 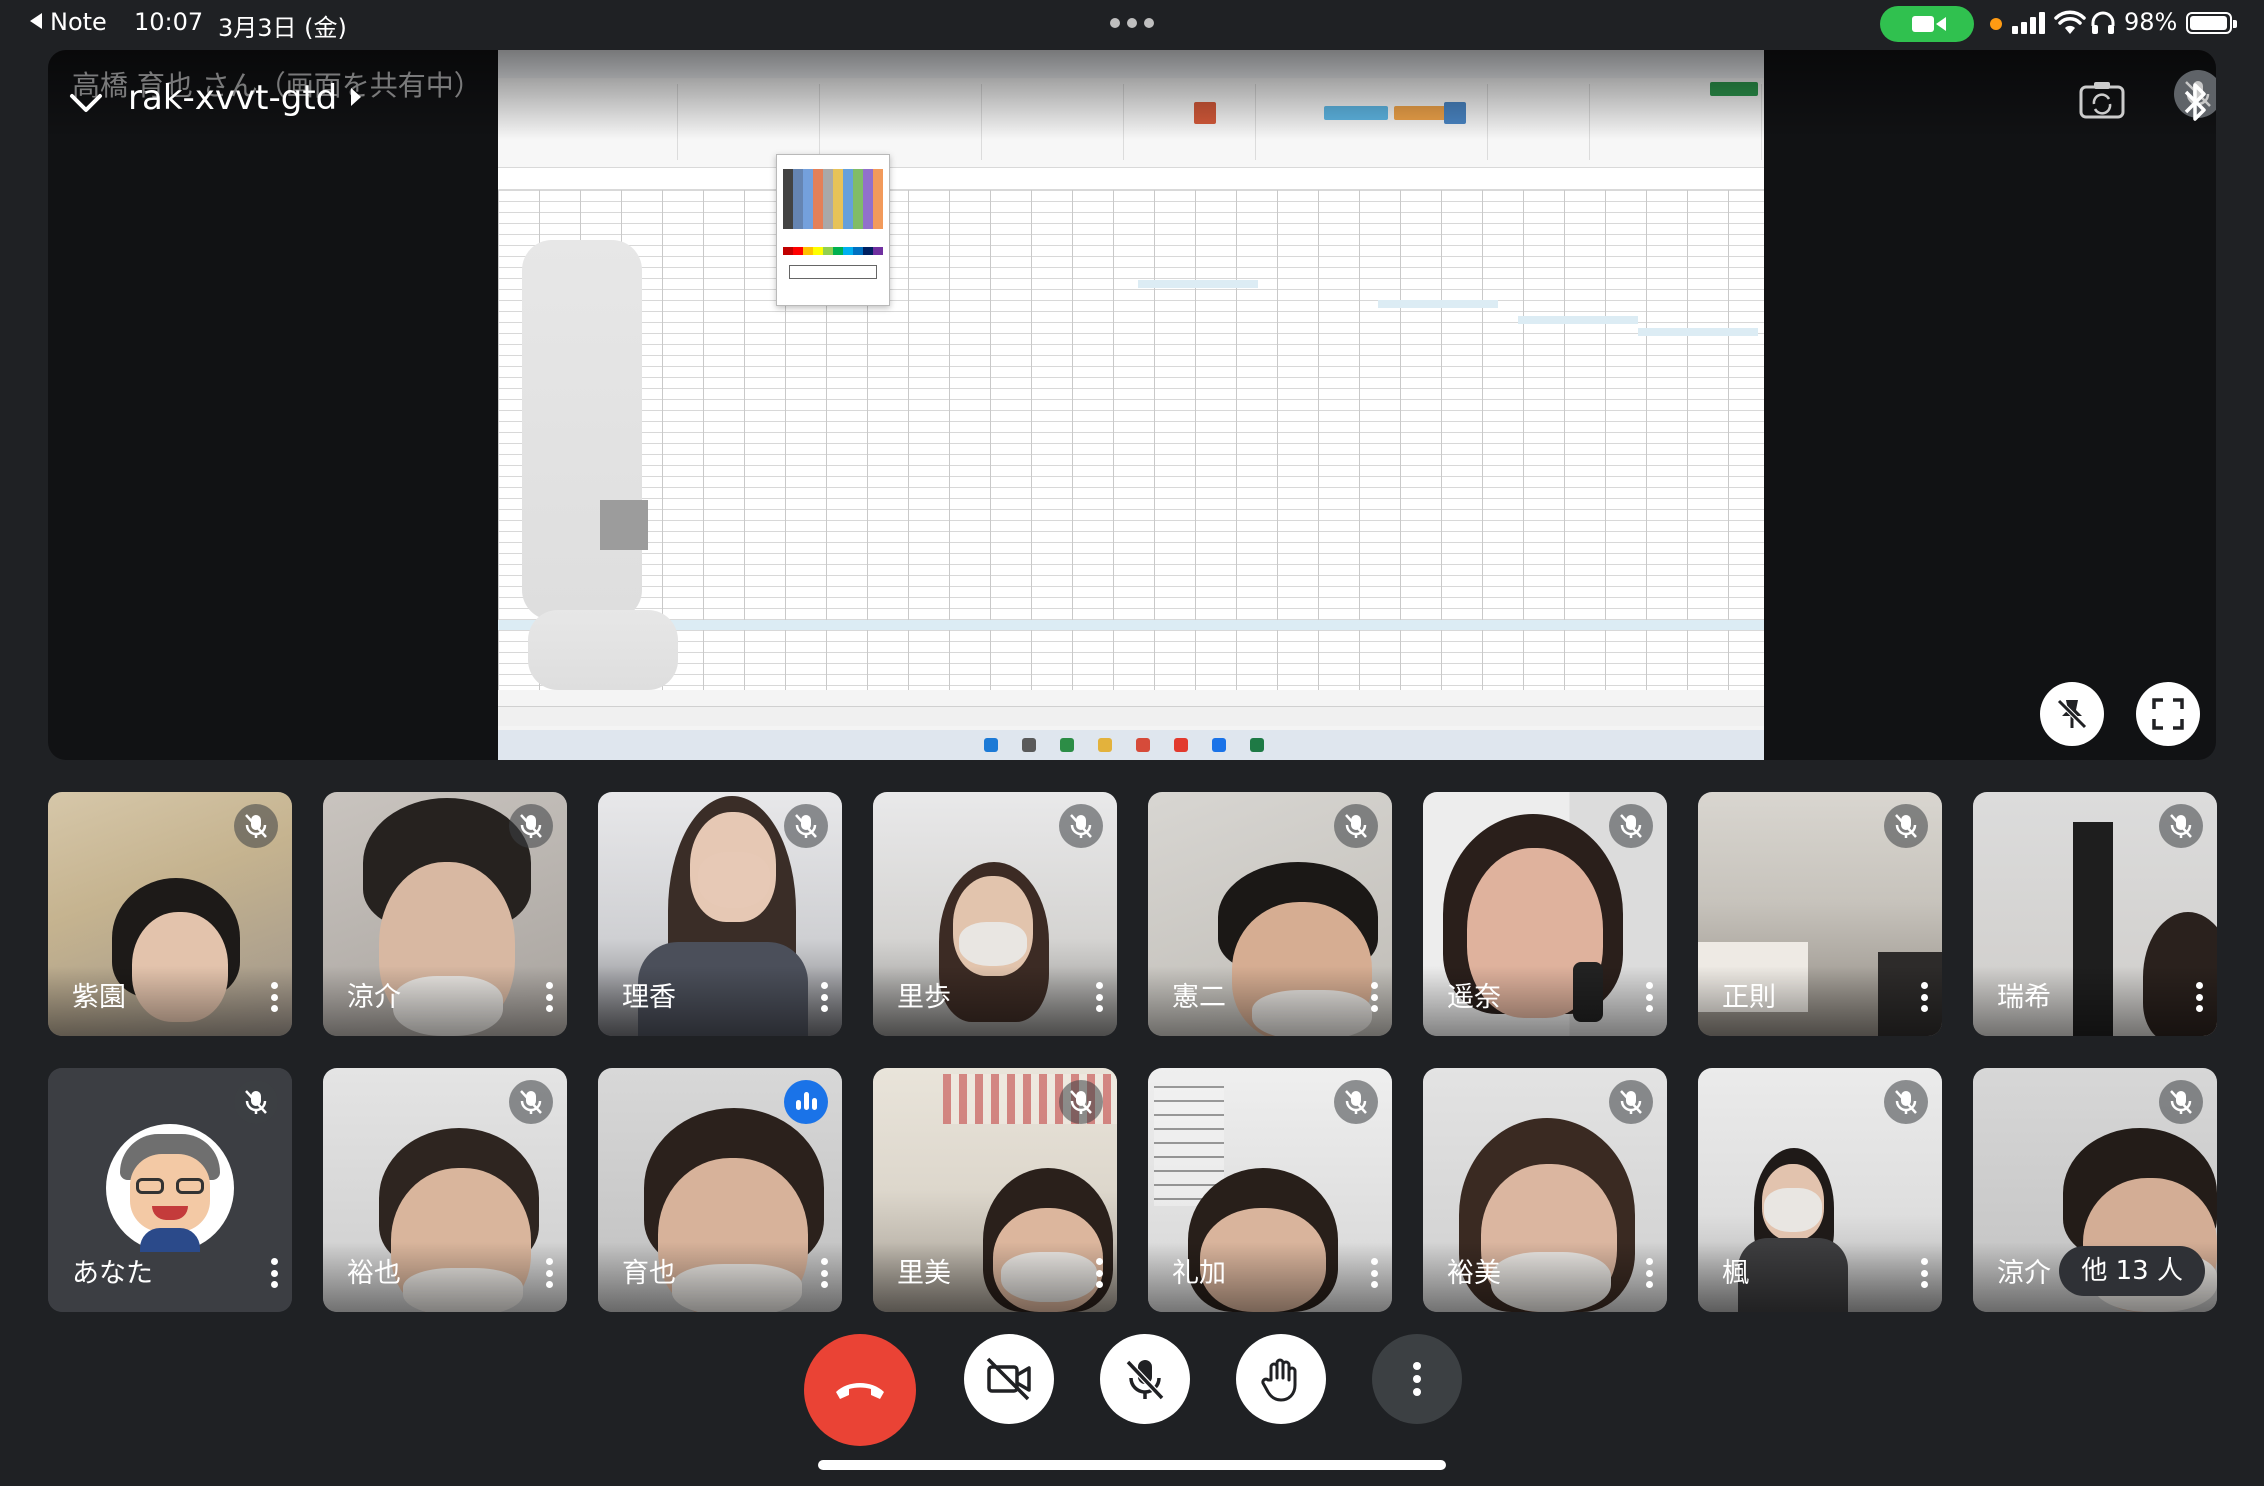 I want to click on participant-name: あなた, so click(x=112, y=1273).